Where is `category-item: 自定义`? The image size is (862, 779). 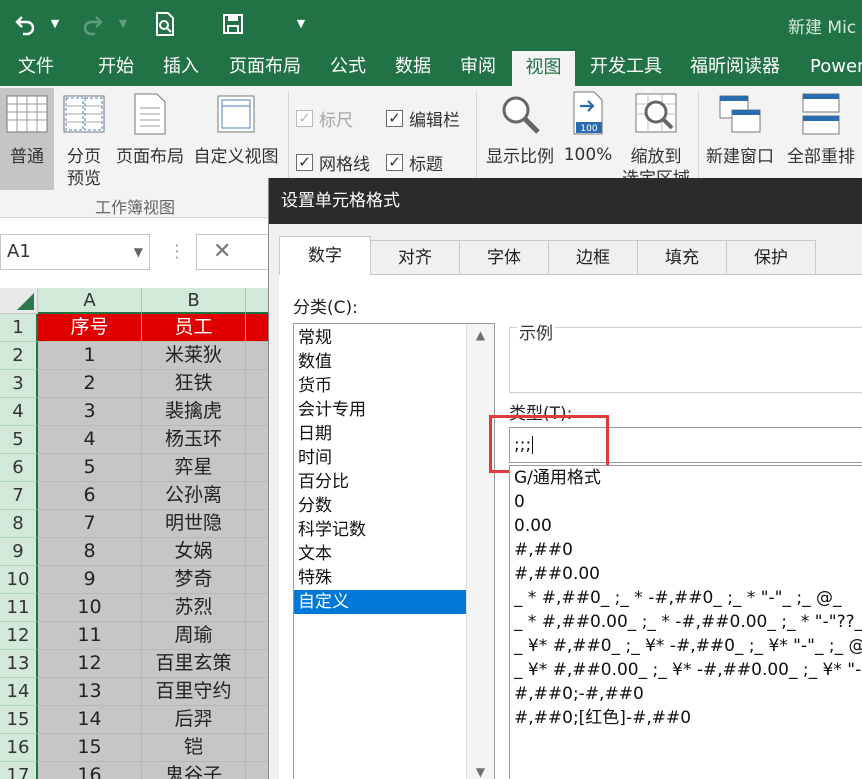
category-item: 自定义 is located at coordinates (380, 602).